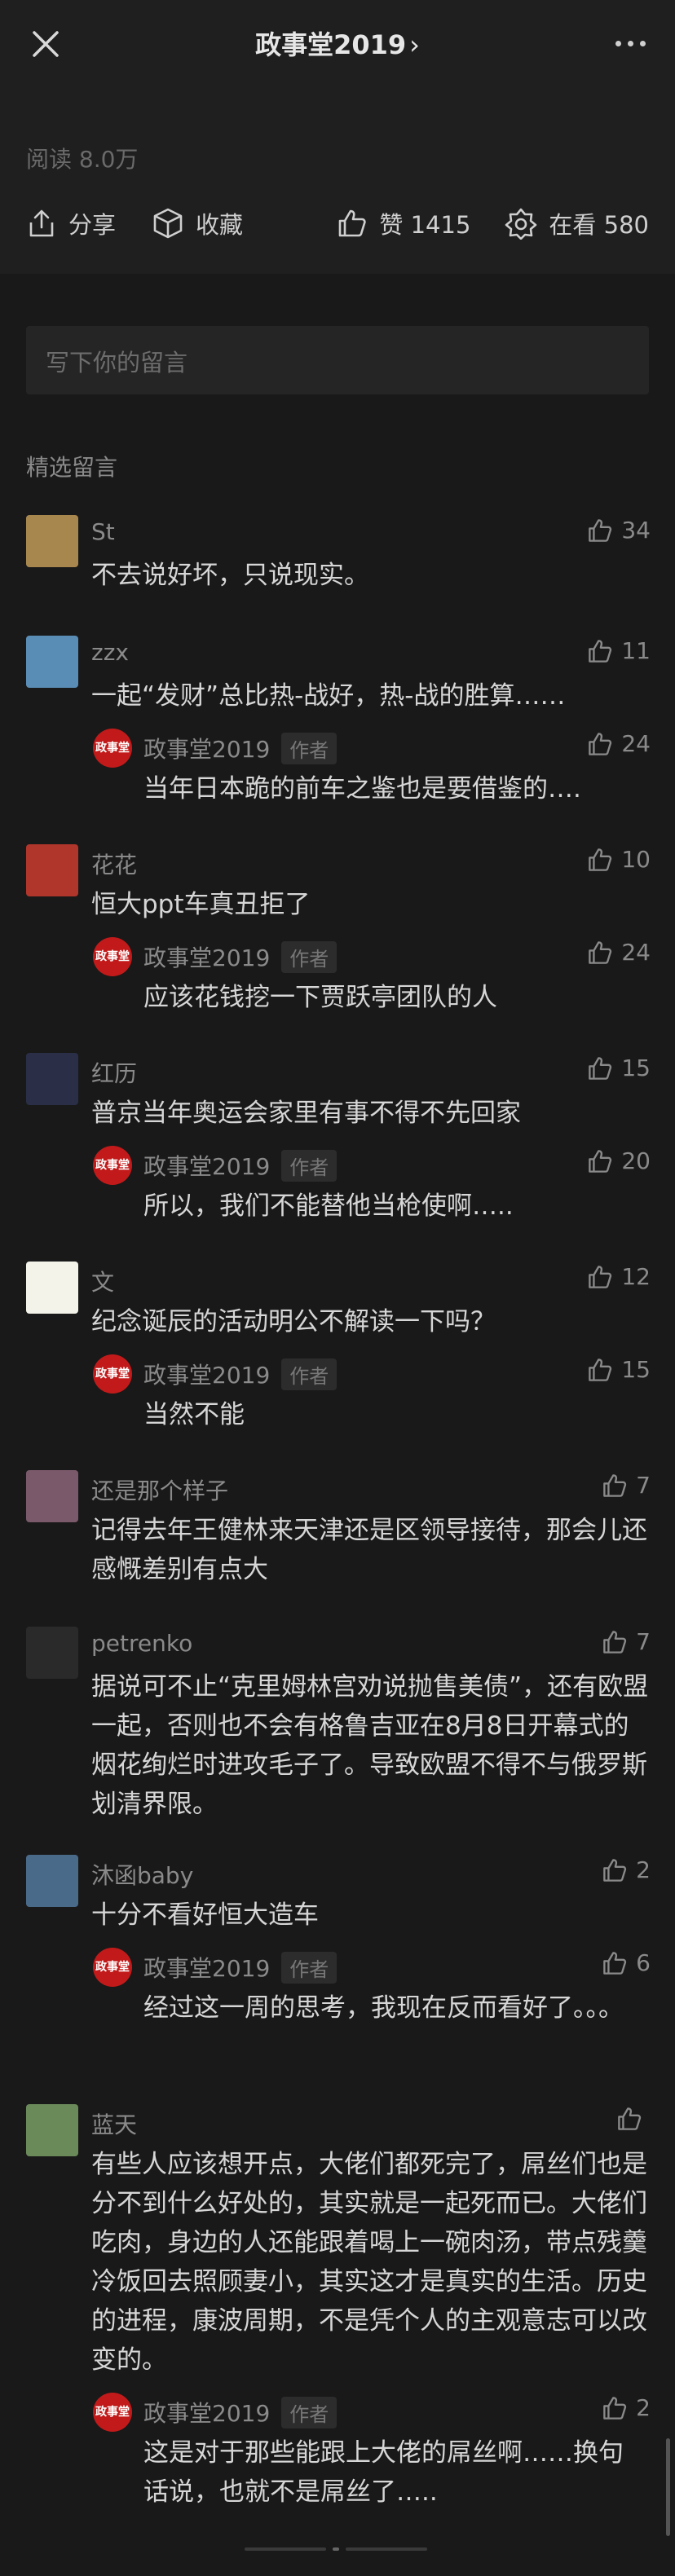  I want to click on page-title: 政事堂2019 ›, so click(337, 43).